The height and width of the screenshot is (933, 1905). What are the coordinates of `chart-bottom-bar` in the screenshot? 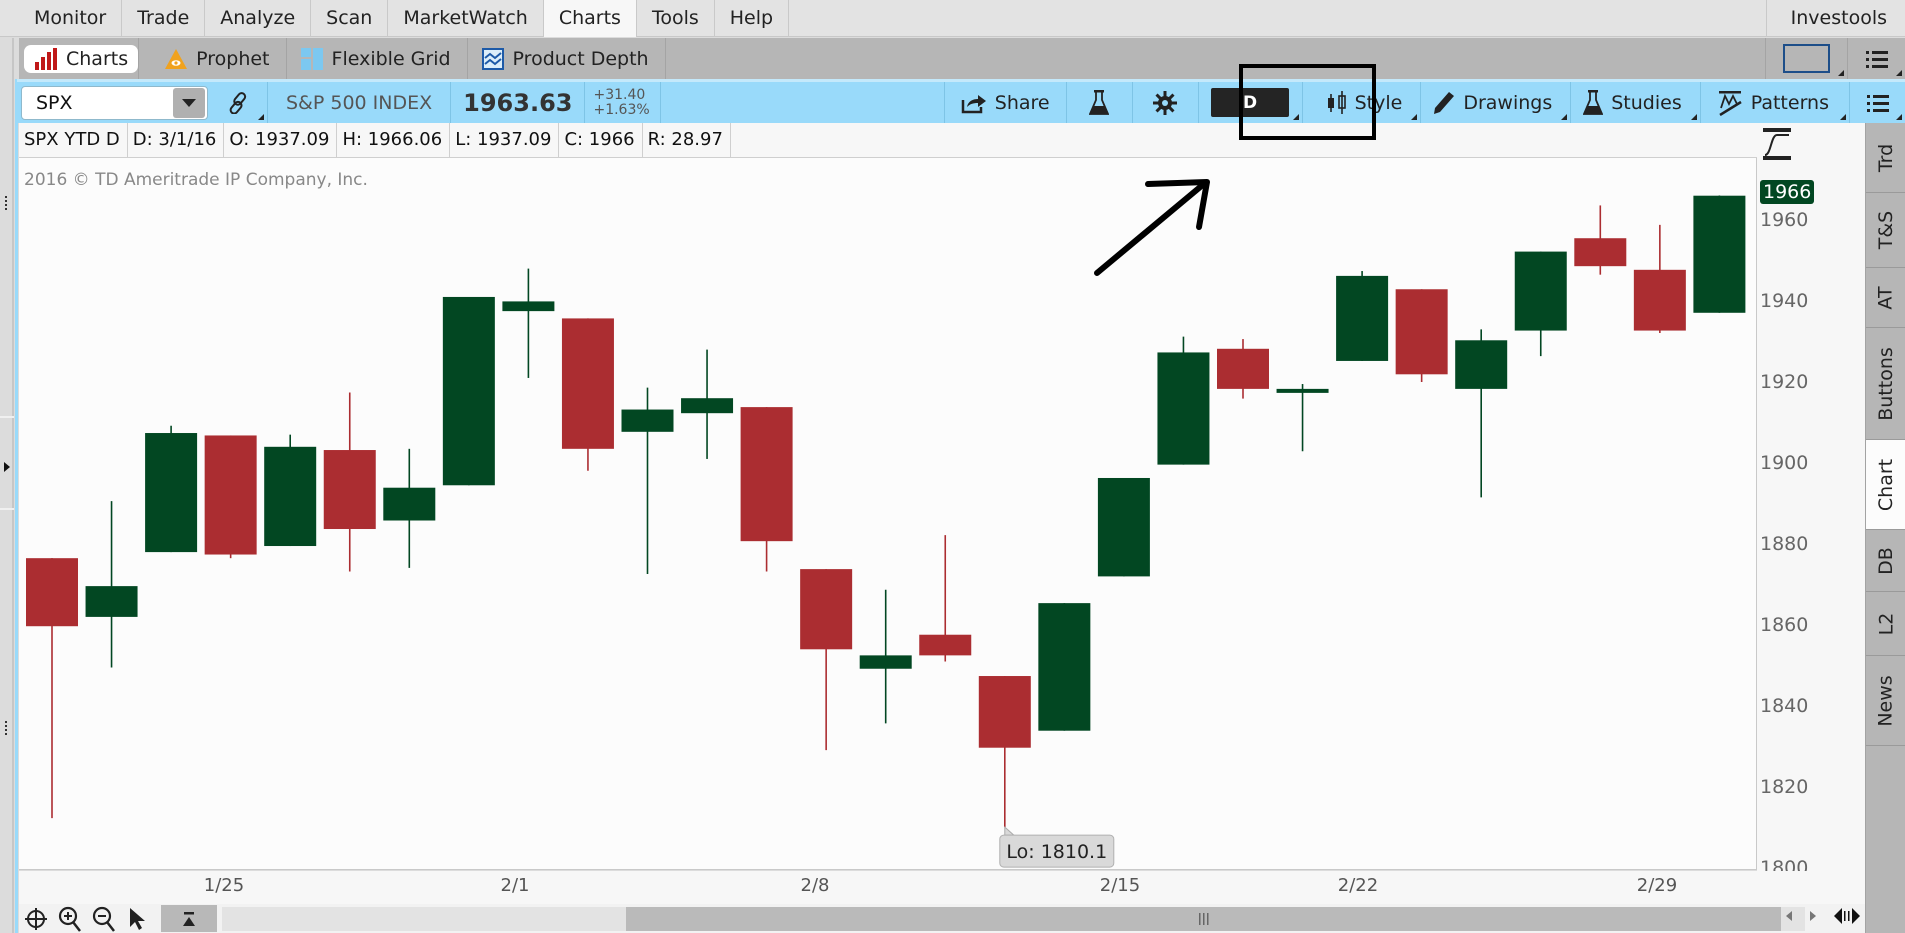 It's located at (942, 918).